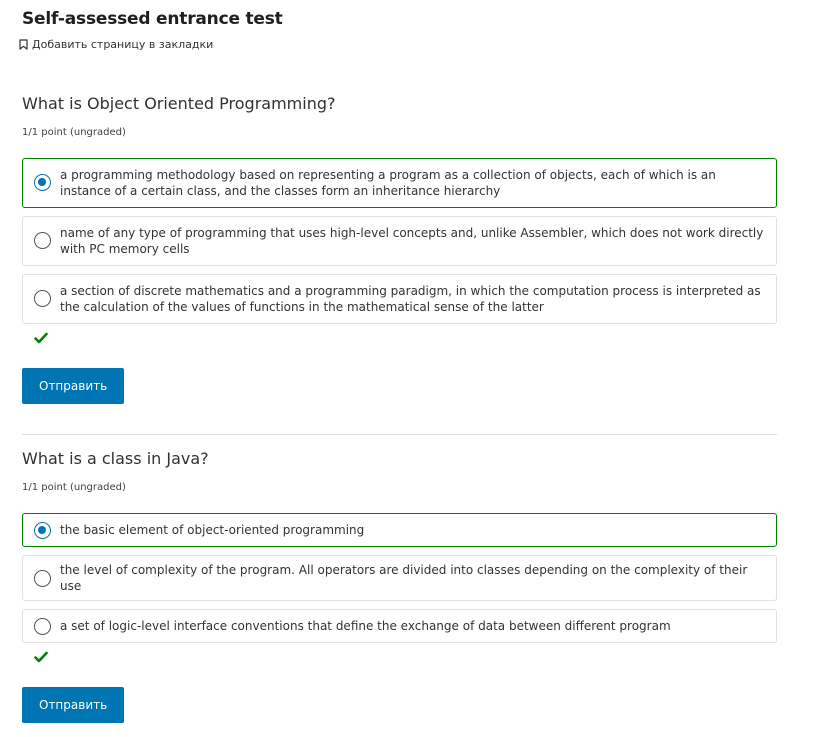 This screenshot has width=816, height=737. Describe the element at coordinates (23, 44) in the screenshot. I see `bookmark-icon` at that location.